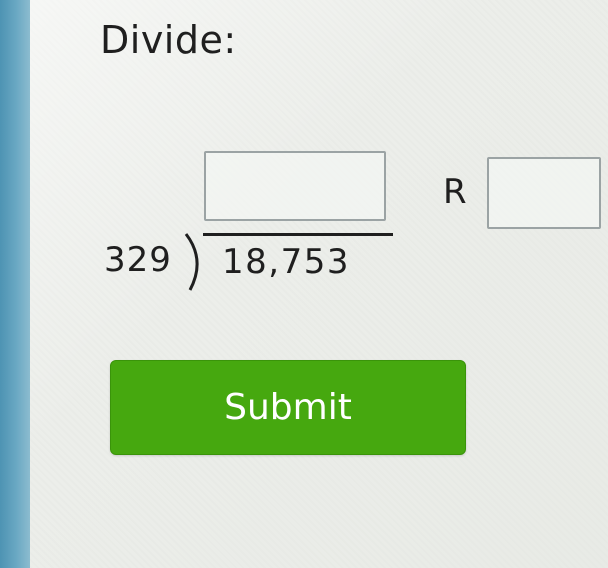 The width and height of the screenshot is (608, 568). Describe the element at coordinates (288, 407) in the screenshot. I see `submit-button: Submit` at that location.